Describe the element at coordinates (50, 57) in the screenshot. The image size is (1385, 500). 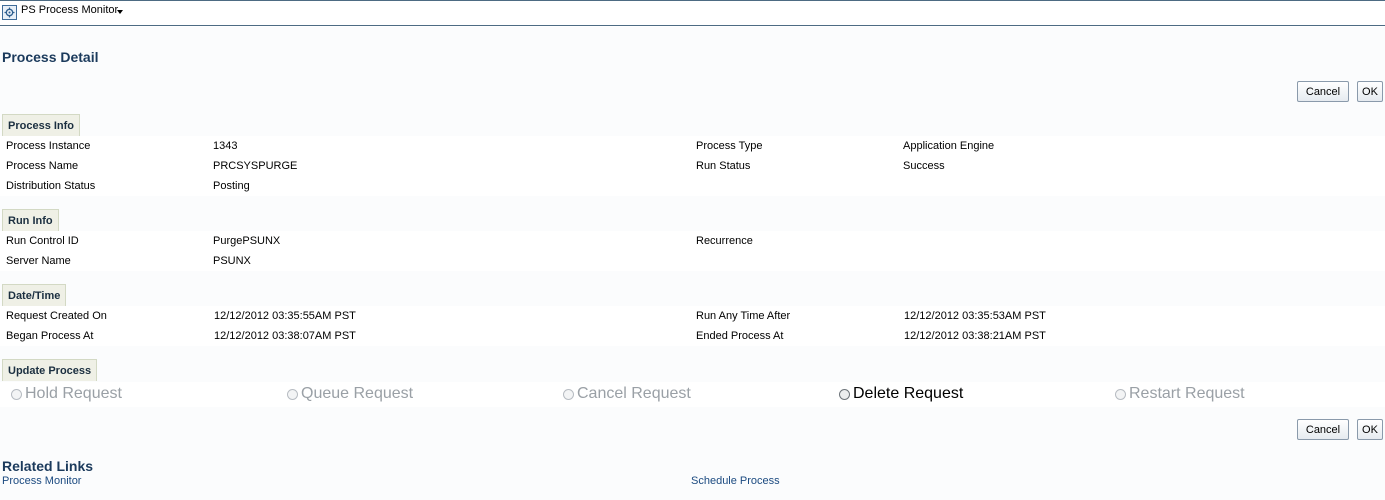
I see `page-title: Process Detail` at that location.